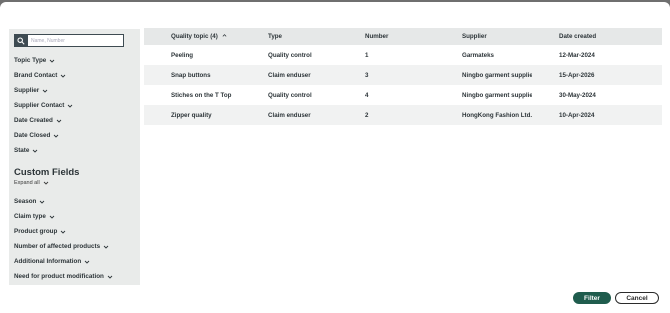  I want to click on filter-topic-type: Topic Type, so click(34, 60).